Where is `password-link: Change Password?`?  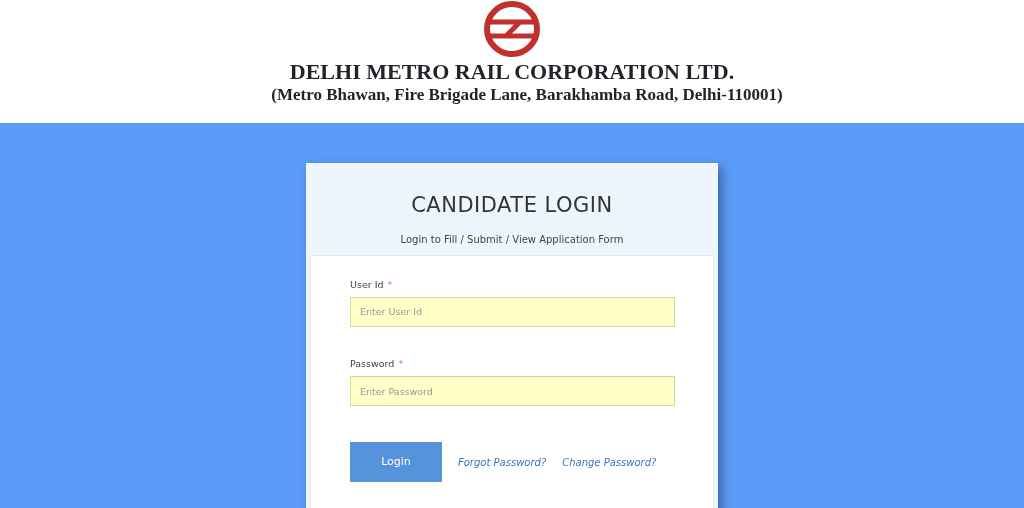
password-link: Change Password? is located at coordinates (609, 462).